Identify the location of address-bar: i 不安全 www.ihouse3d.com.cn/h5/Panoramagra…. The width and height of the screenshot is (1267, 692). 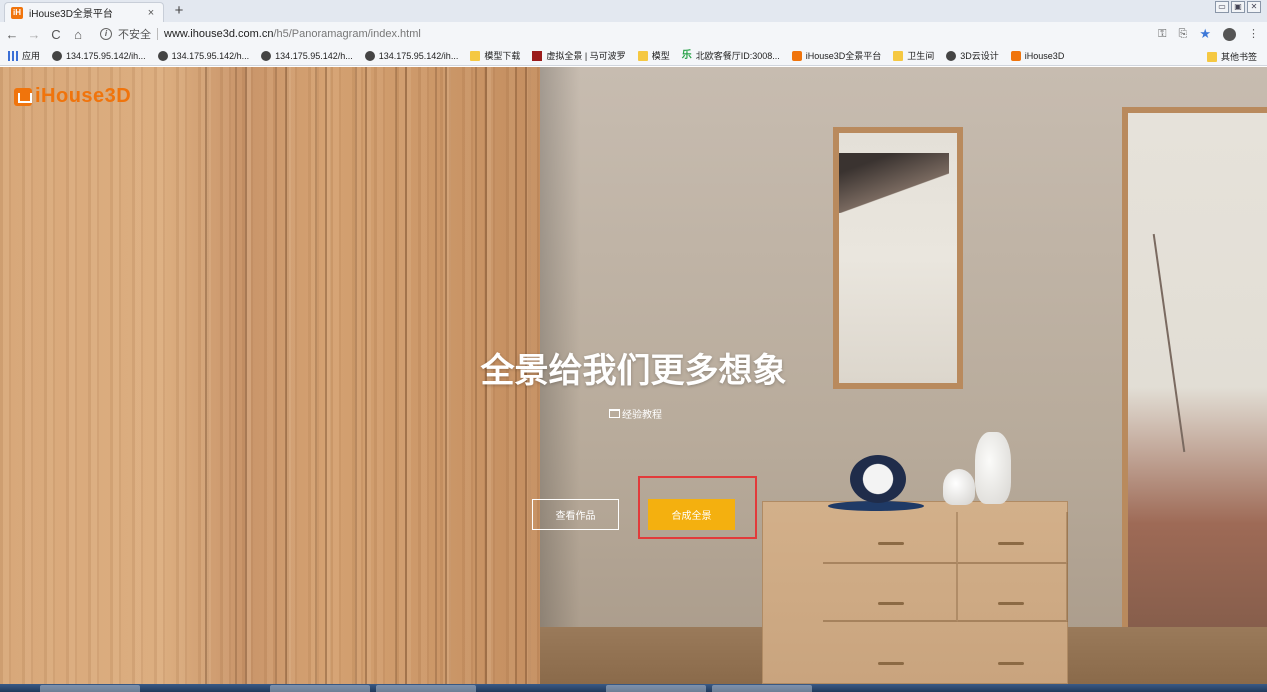
(650, 34).